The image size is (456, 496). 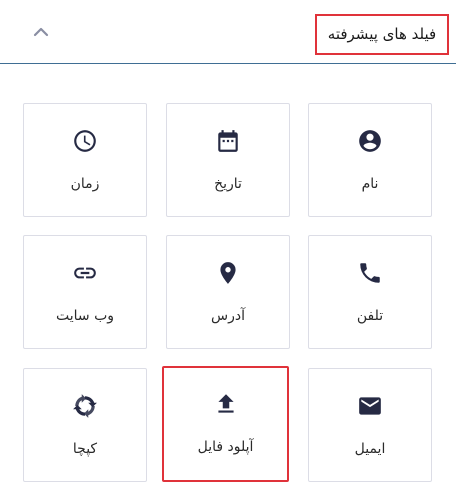 What do you see at coordinates (370, 292) in the screenshot?
I see `field-tile-phone: تلفن` at bounding box center [370, 292].